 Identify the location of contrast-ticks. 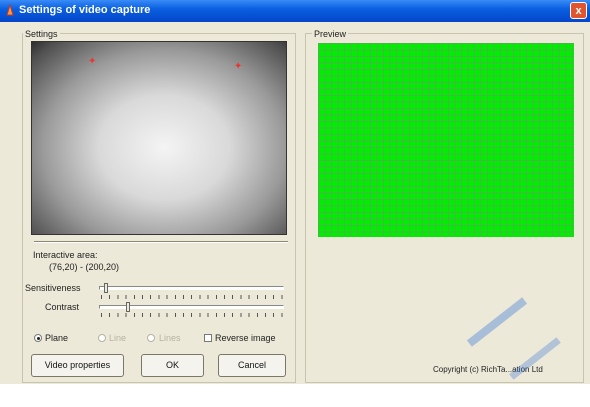
(192, 315).